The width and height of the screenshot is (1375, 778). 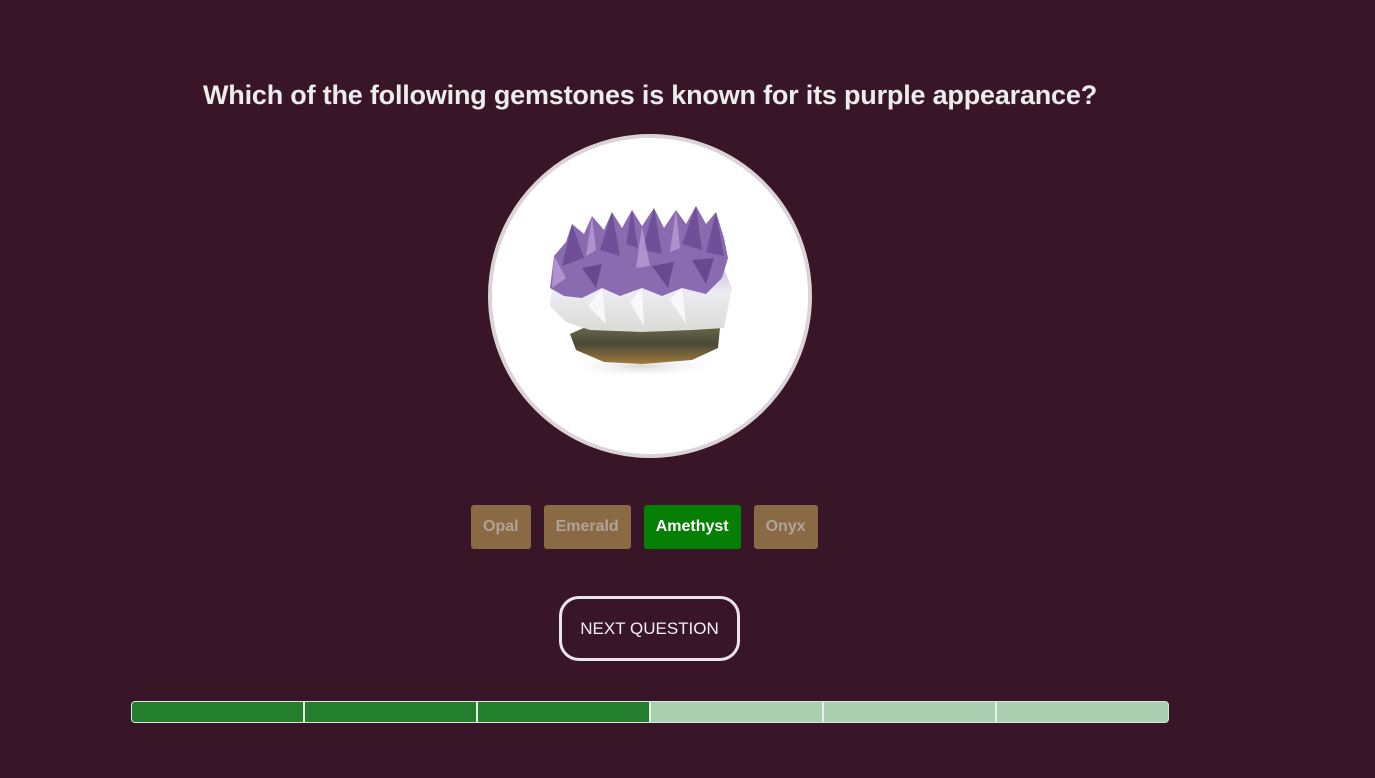 What do you see at coordinates (501, 527) in the screenshot?
I see `option-opal-button: Opal` at bounding box center [501, 527].